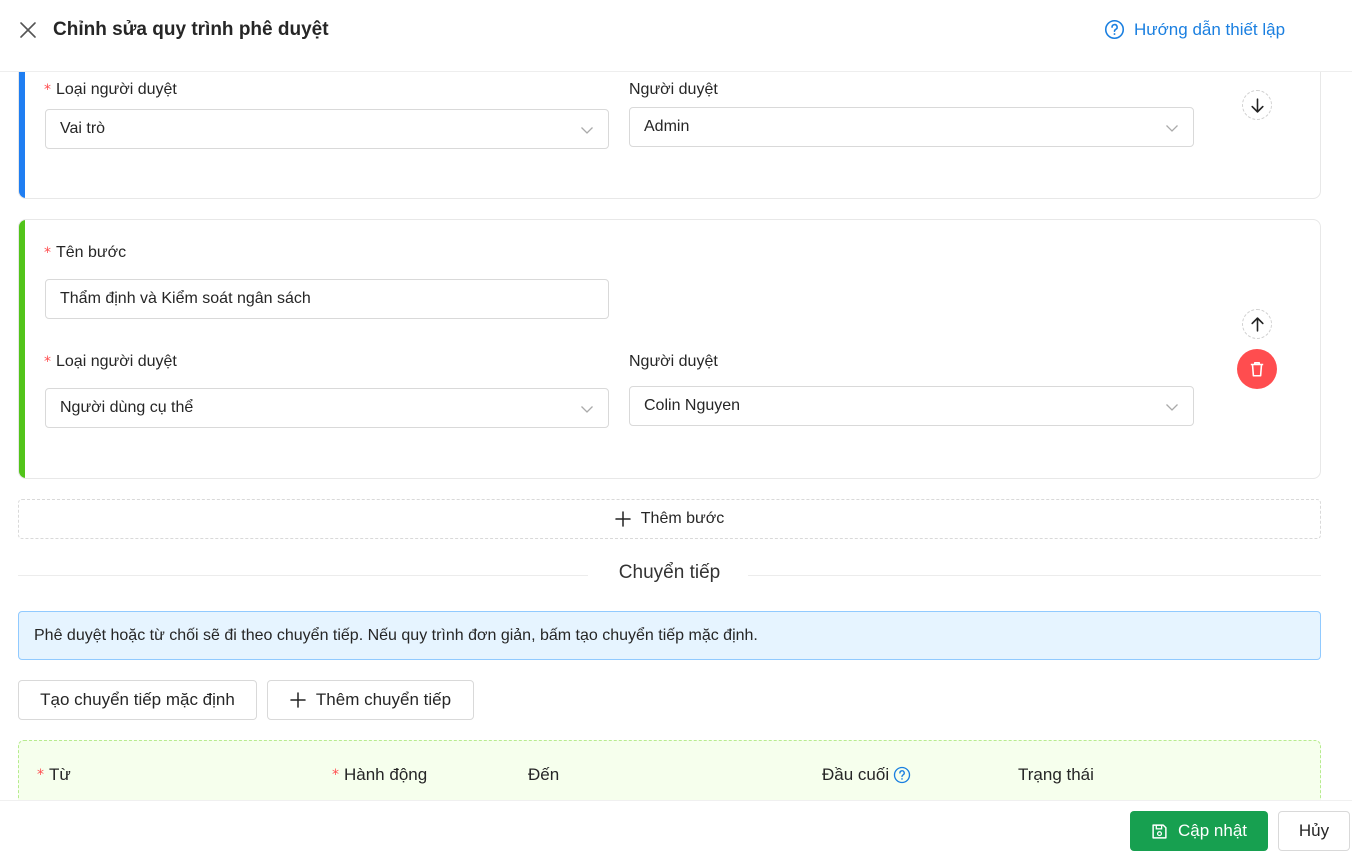 This screenshot has height=851, width=1352. I want to click on add-step-button: Thêm bước, so click(669, 519).